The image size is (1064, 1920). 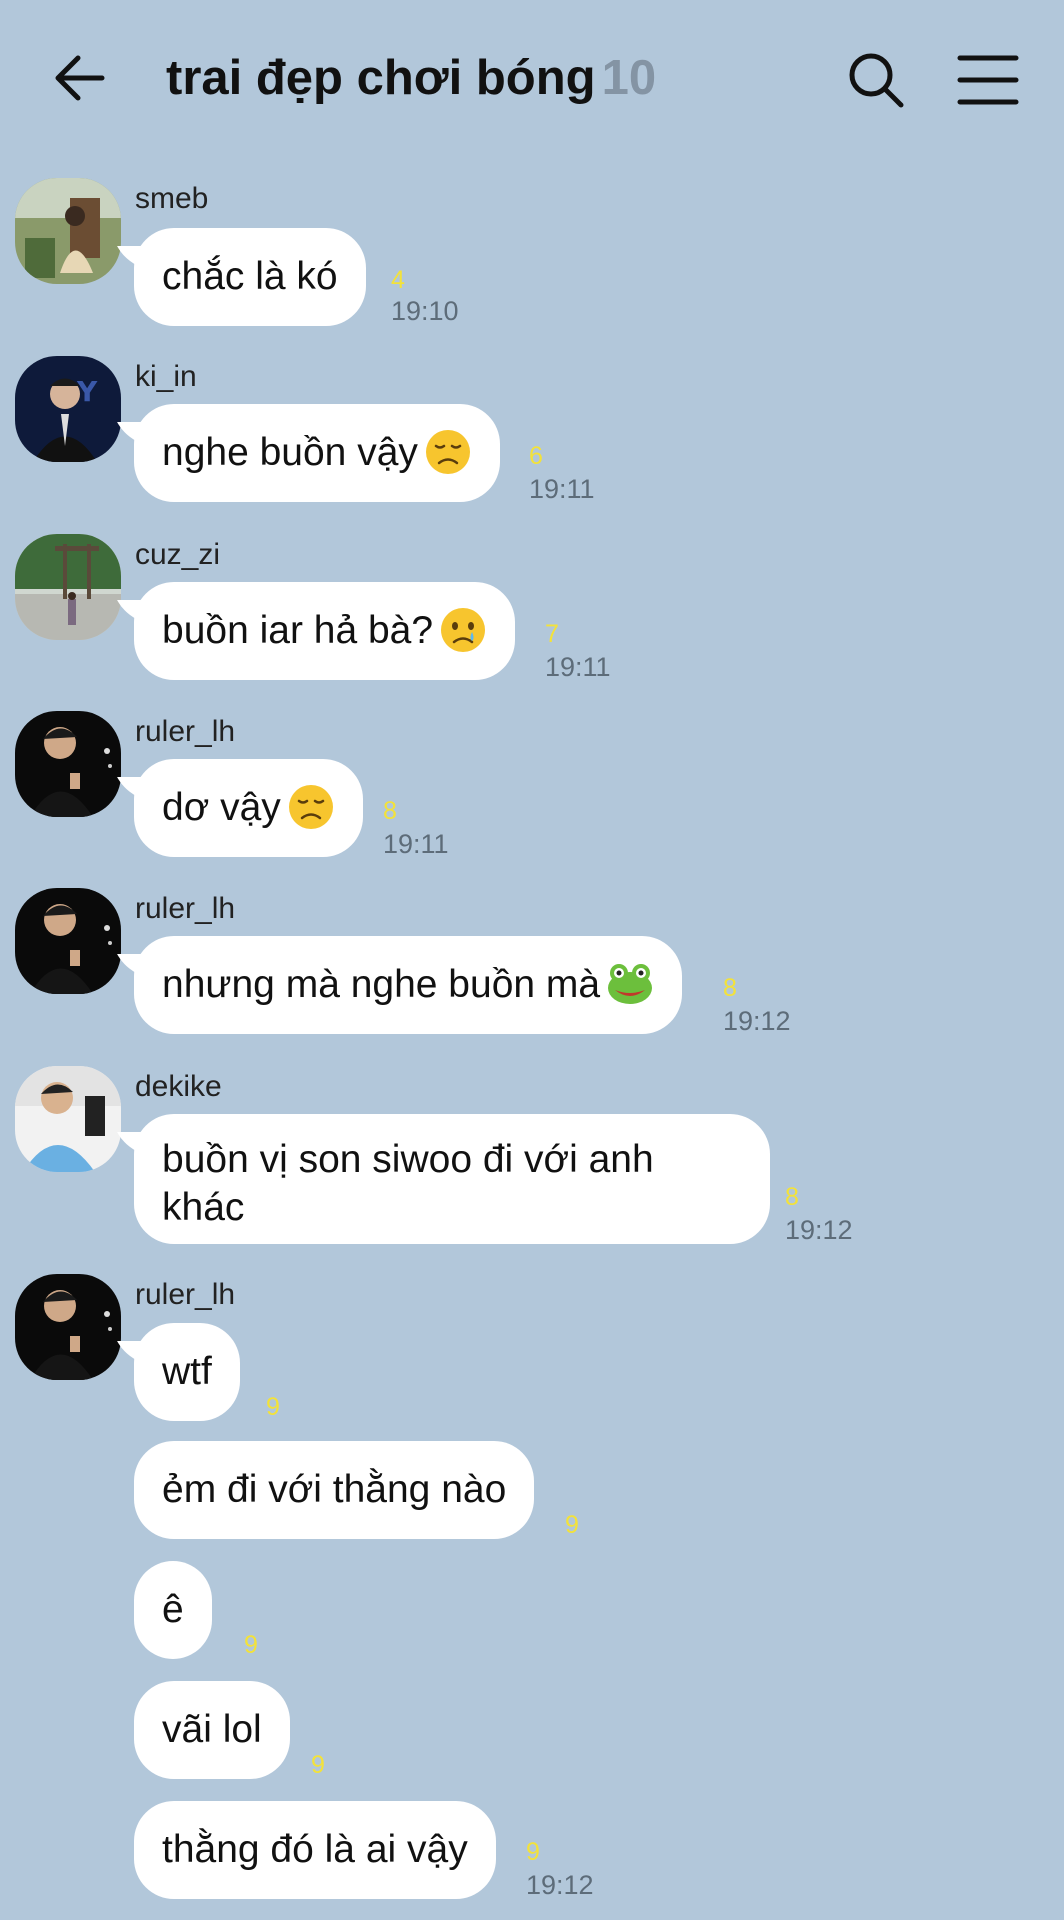 I want to click on message-text: thằng đó là ai vậy, so click(x=315, y=1849).